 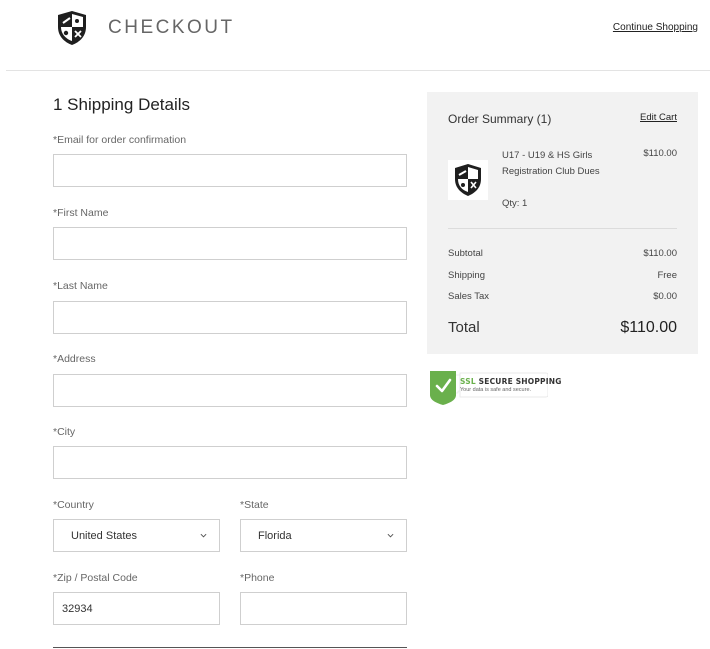 What do you see at coordinates (104, 535) in the screenshot?
I see `country-value: United States` at bounding box center [104, 535].